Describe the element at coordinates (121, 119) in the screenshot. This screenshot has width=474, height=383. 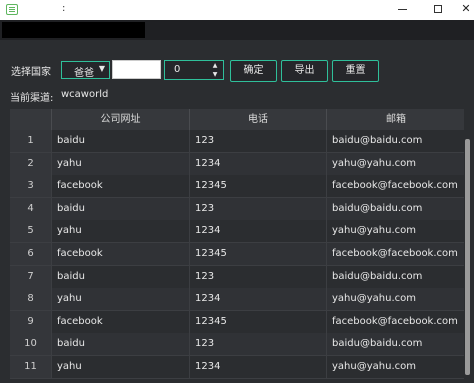
I see `header-website: 公司网址` at that location.